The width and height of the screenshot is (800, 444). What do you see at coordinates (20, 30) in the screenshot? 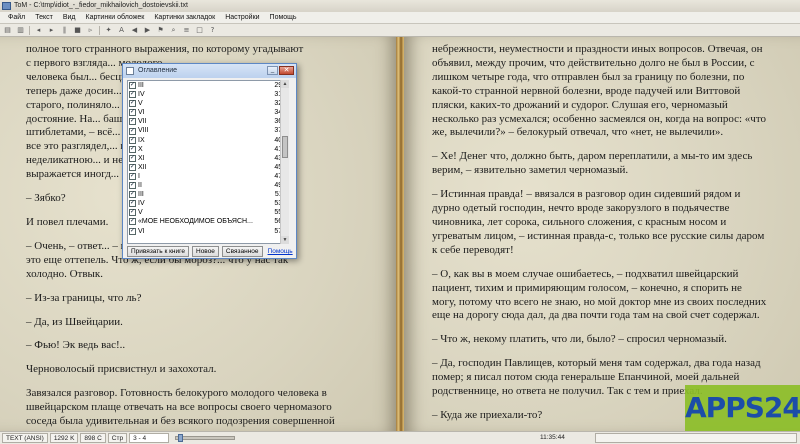
I see `book-icon: ▥` at bounding box center [20, 30].